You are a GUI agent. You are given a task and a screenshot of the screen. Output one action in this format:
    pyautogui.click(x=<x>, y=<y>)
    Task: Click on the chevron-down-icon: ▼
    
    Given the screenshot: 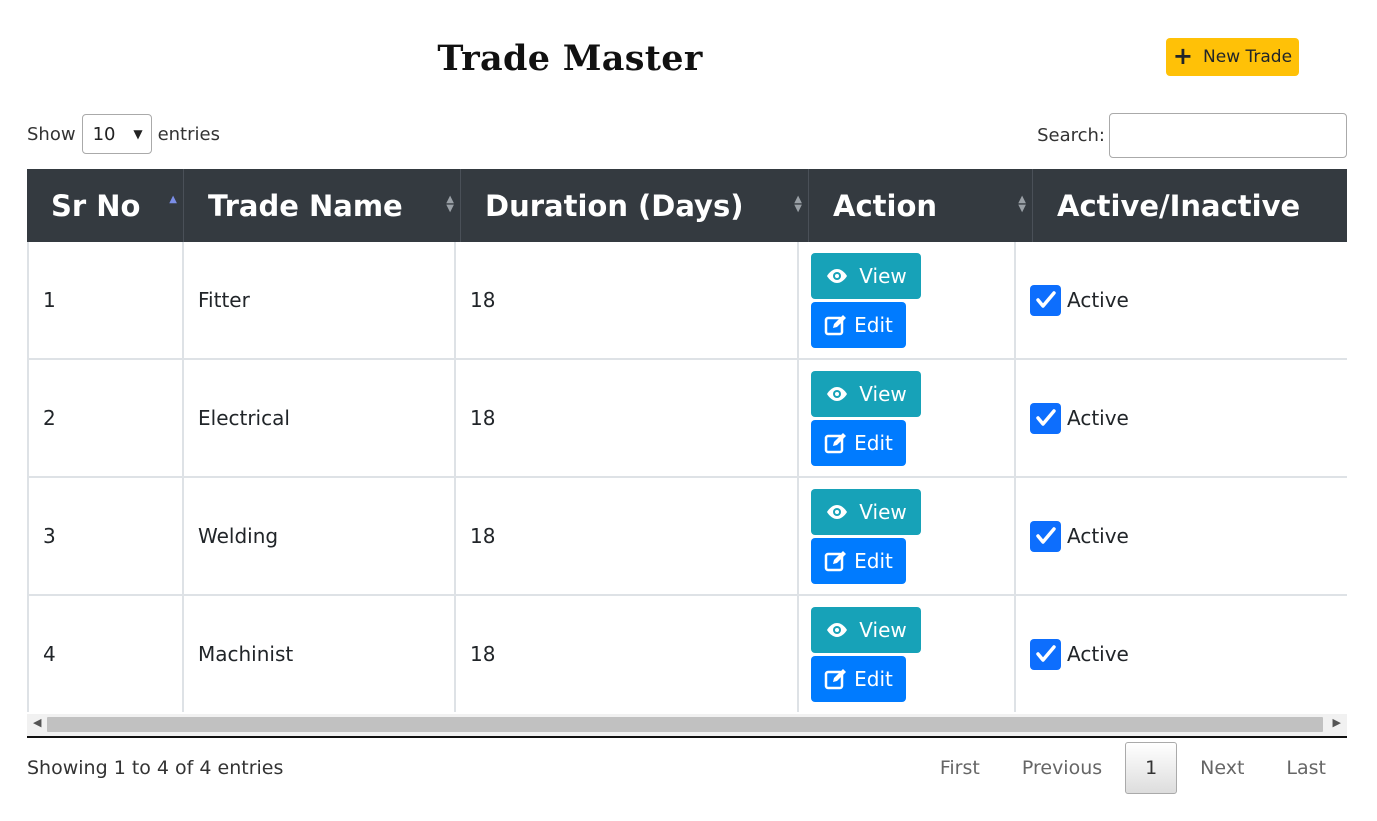 What is the action you would take?
    pyautogui.click(x=138, y=134)
    